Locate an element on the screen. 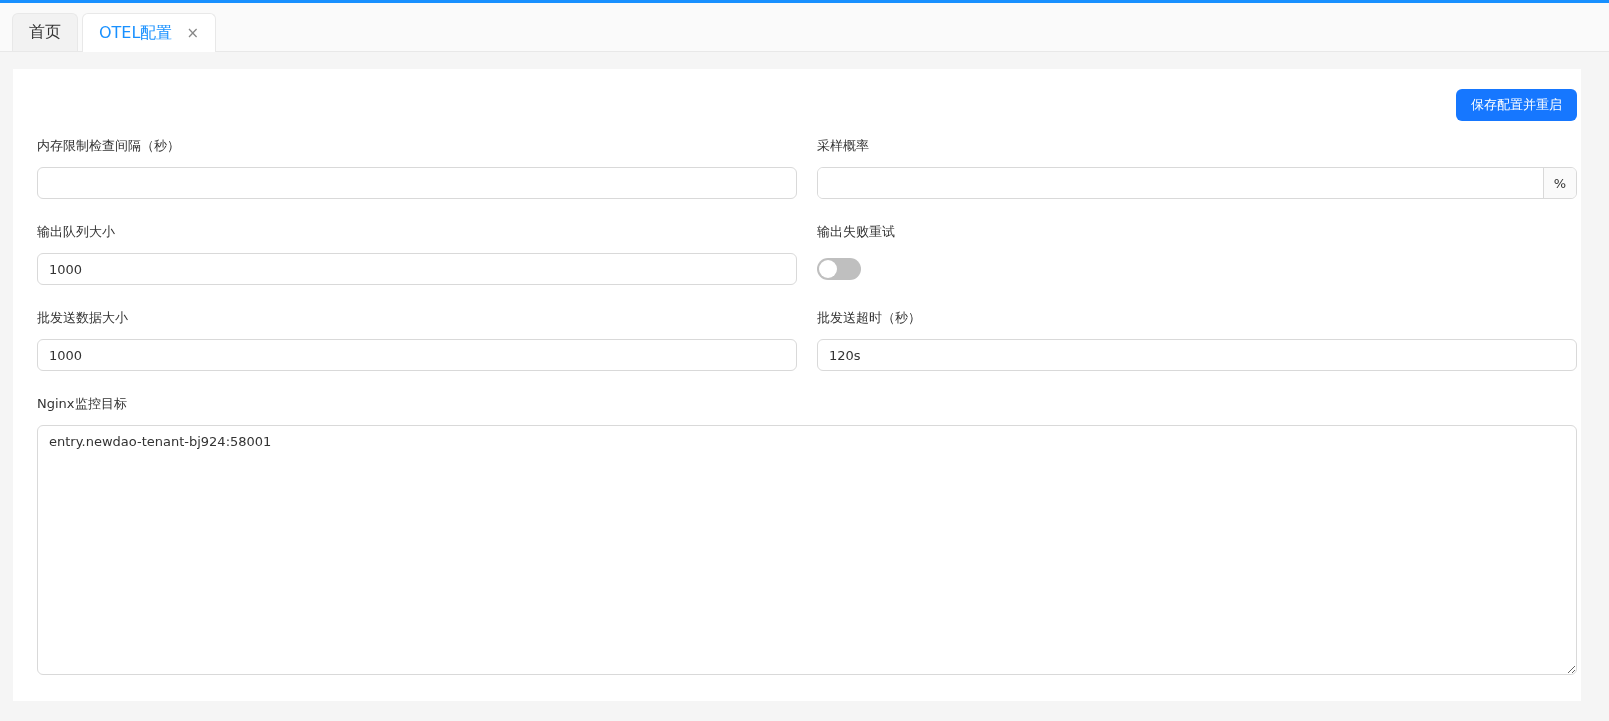 This screenshot has height=721, width=1609. suffix-label: % is located at coordinates (1559, 183).